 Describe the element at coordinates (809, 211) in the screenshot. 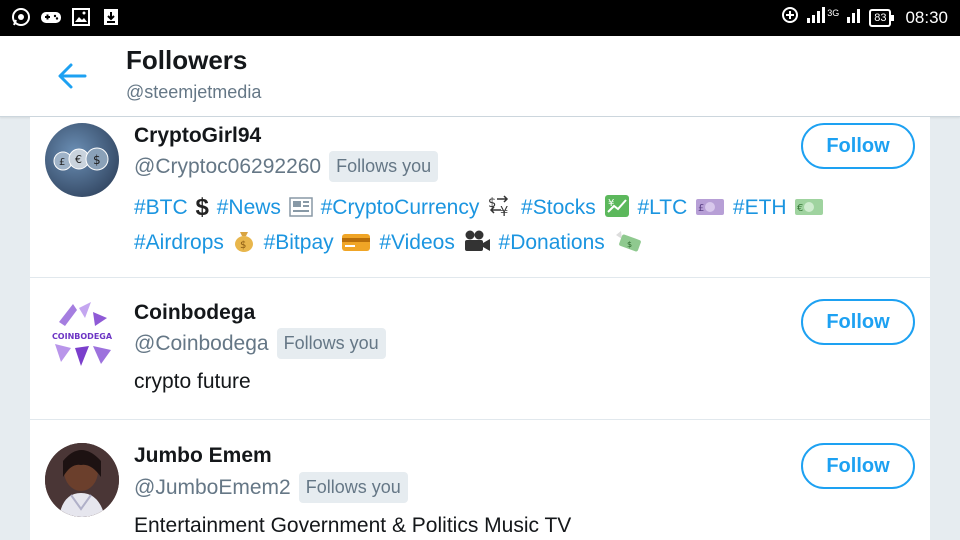

I see `euro-banknote-icon: €` at that location.